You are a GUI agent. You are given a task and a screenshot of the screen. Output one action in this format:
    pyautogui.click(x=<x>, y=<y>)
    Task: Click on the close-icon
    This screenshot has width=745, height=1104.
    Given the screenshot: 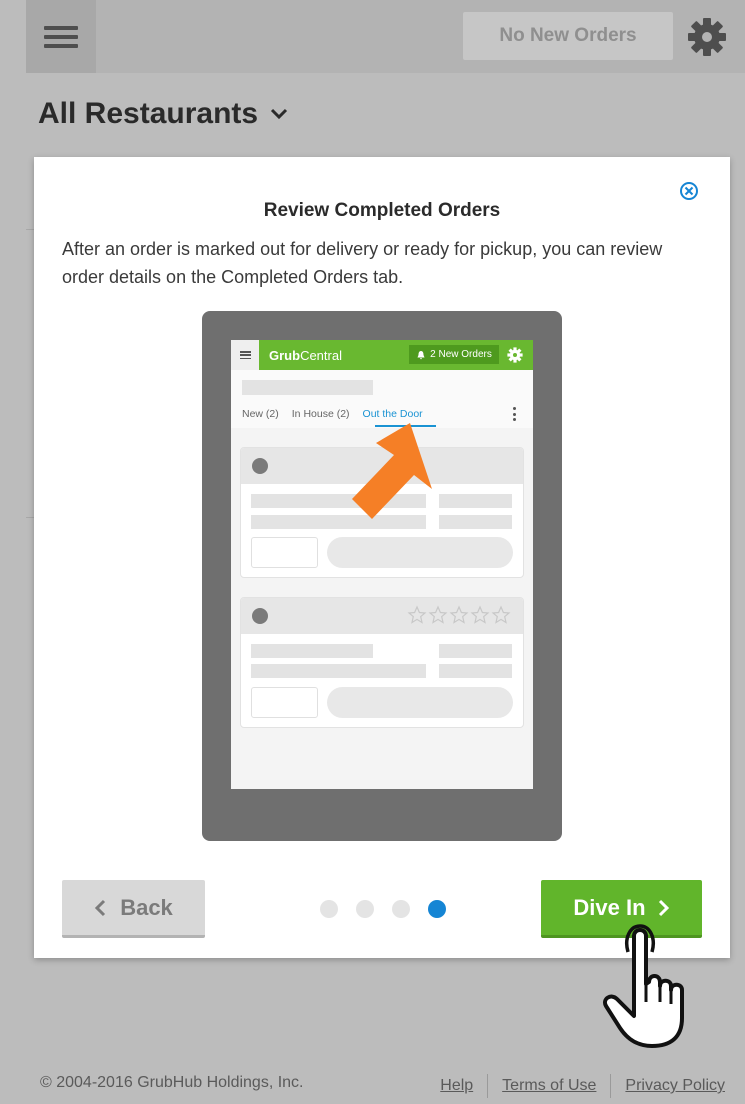 What is the action you would take?
    pyautogui.click(x=689, y=191)
    